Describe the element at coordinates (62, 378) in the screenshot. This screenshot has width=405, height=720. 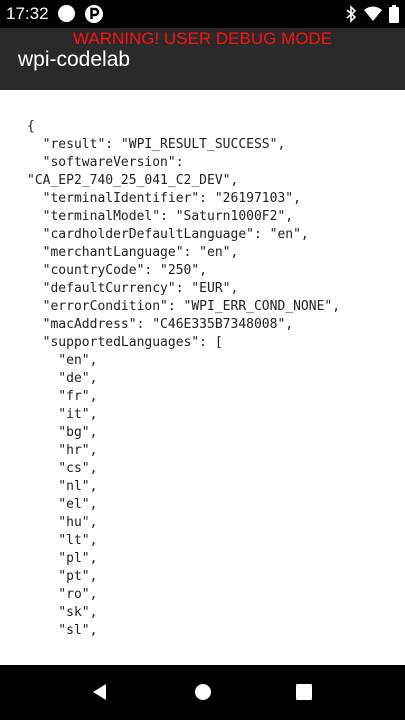
I see `json-line: "de",` at that location.